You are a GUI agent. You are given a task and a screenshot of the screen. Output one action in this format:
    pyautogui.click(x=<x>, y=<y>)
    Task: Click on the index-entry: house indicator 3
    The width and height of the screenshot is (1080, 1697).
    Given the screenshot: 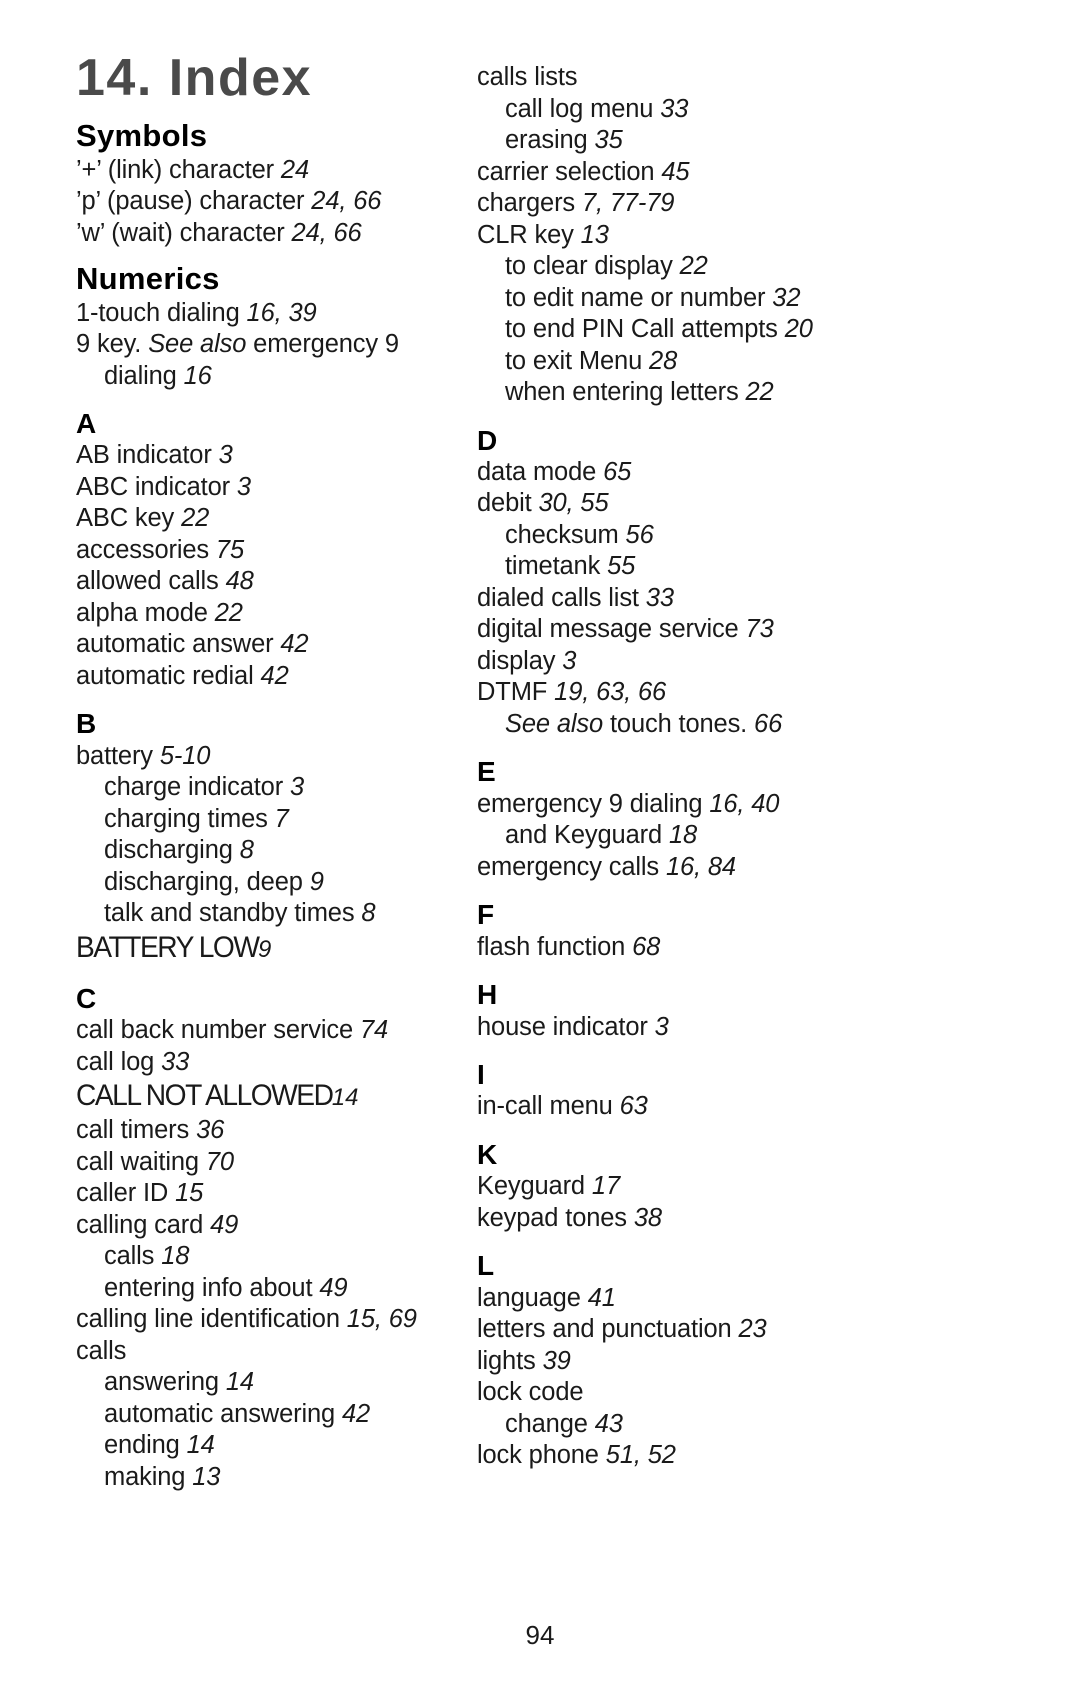 What is the action you would take?
    pyautogui.click(x=663, y=1028)
    